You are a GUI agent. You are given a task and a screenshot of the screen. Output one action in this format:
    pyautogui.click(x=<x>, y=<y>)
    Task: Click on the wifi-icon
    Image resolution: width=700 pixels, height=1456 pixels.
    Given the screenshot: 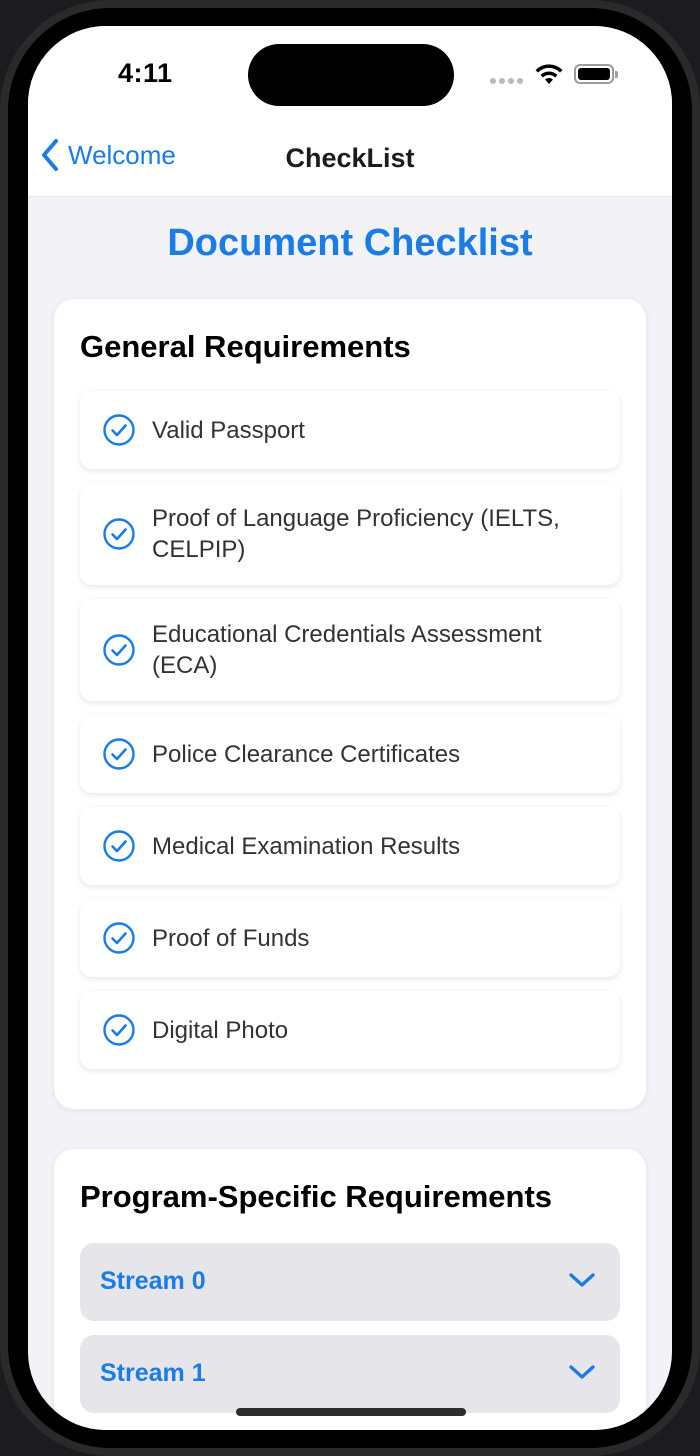 What is the action you would take?
    pyautogui.click(x=549, y=74)
    